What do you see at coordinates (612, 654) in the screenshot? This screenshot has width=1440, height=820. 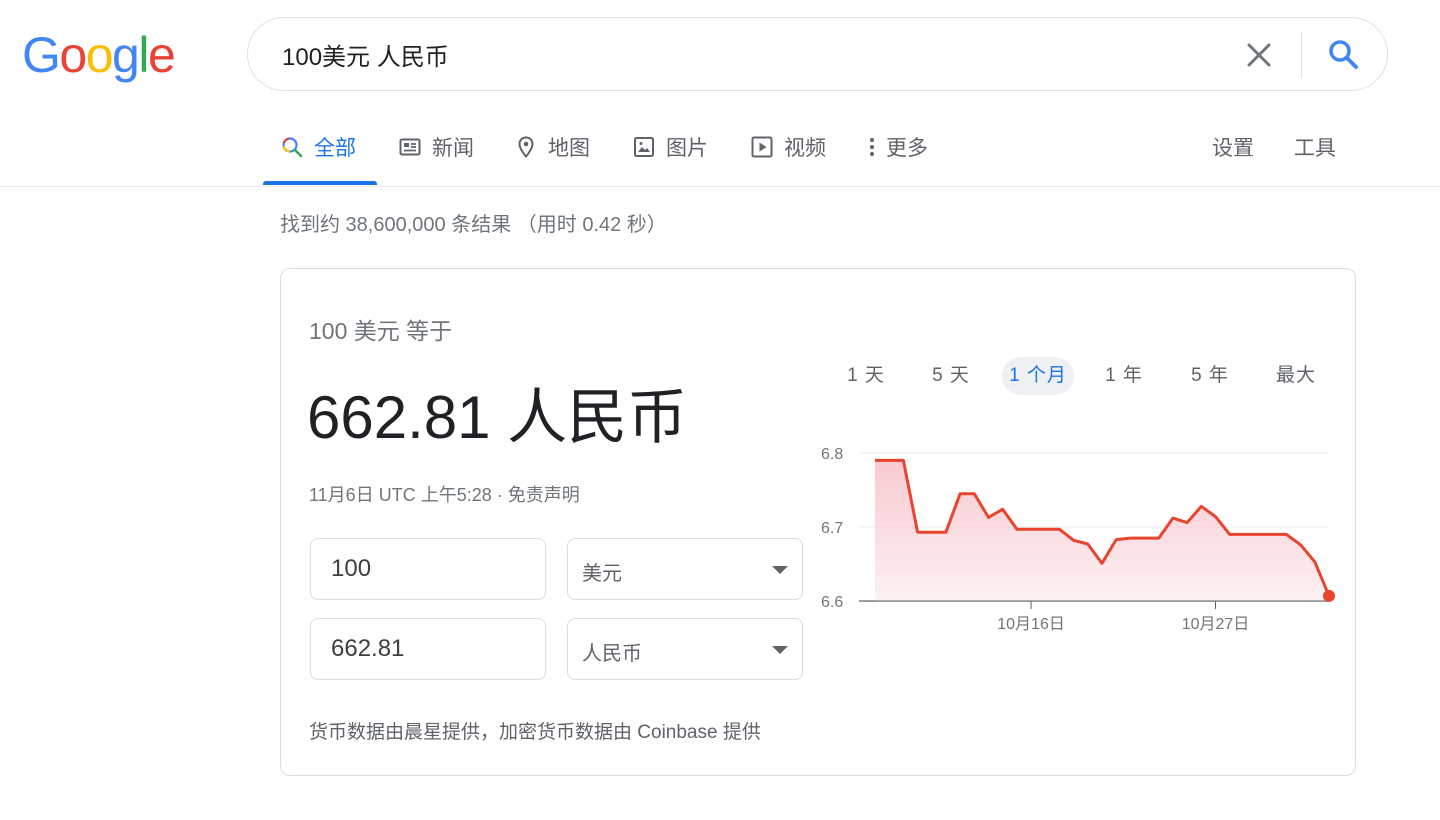 I see `to-currency-label: 人民币` at bounding box center [612, 654].